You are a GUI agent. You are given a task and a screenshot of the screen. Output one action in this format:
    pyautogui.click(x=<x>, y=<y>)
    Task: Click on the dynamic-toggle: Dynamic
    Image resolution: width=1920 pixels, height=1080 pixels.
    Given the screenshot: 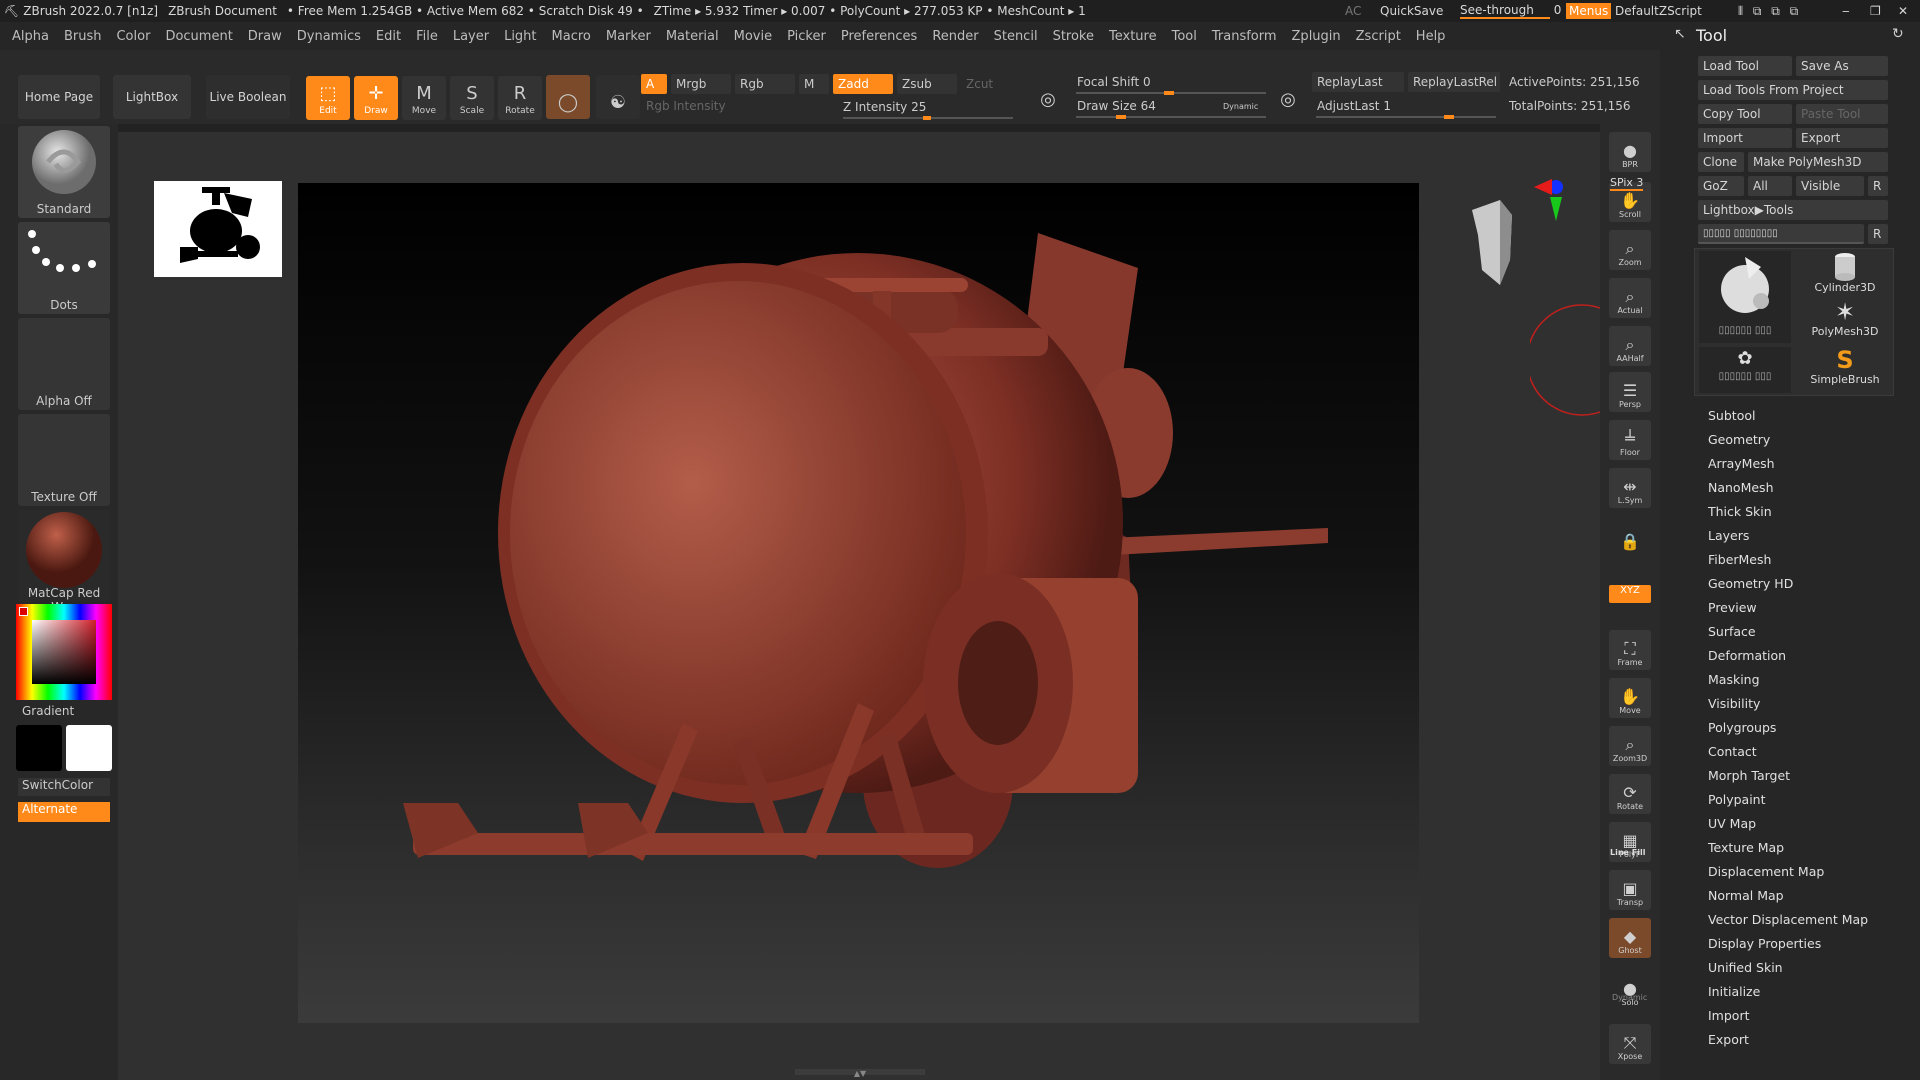 What is the action you would take?
    pyautogui.click(x=1246, y=106)
    